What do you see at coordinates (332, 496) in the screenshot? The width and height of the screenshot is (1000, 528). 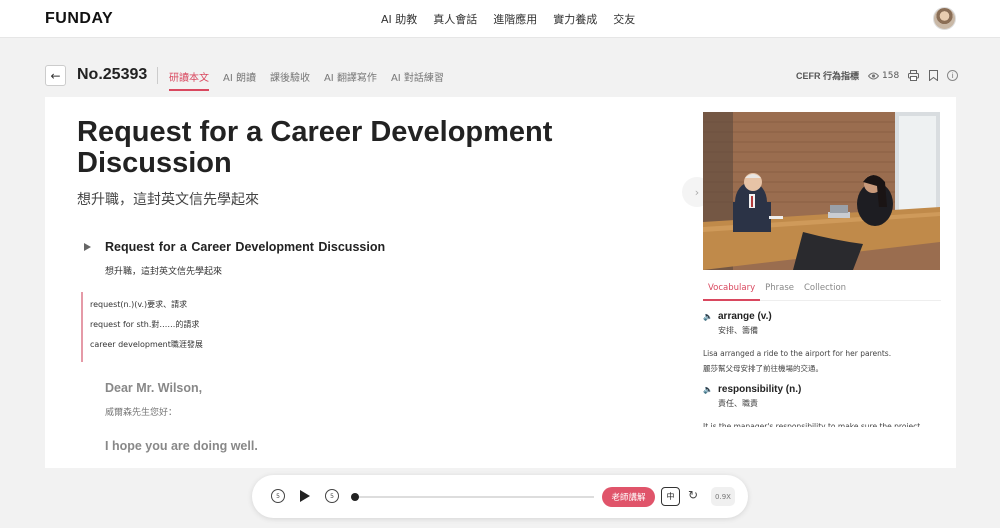 I see `forward-icon: 5` at bounding box center [332, 496].